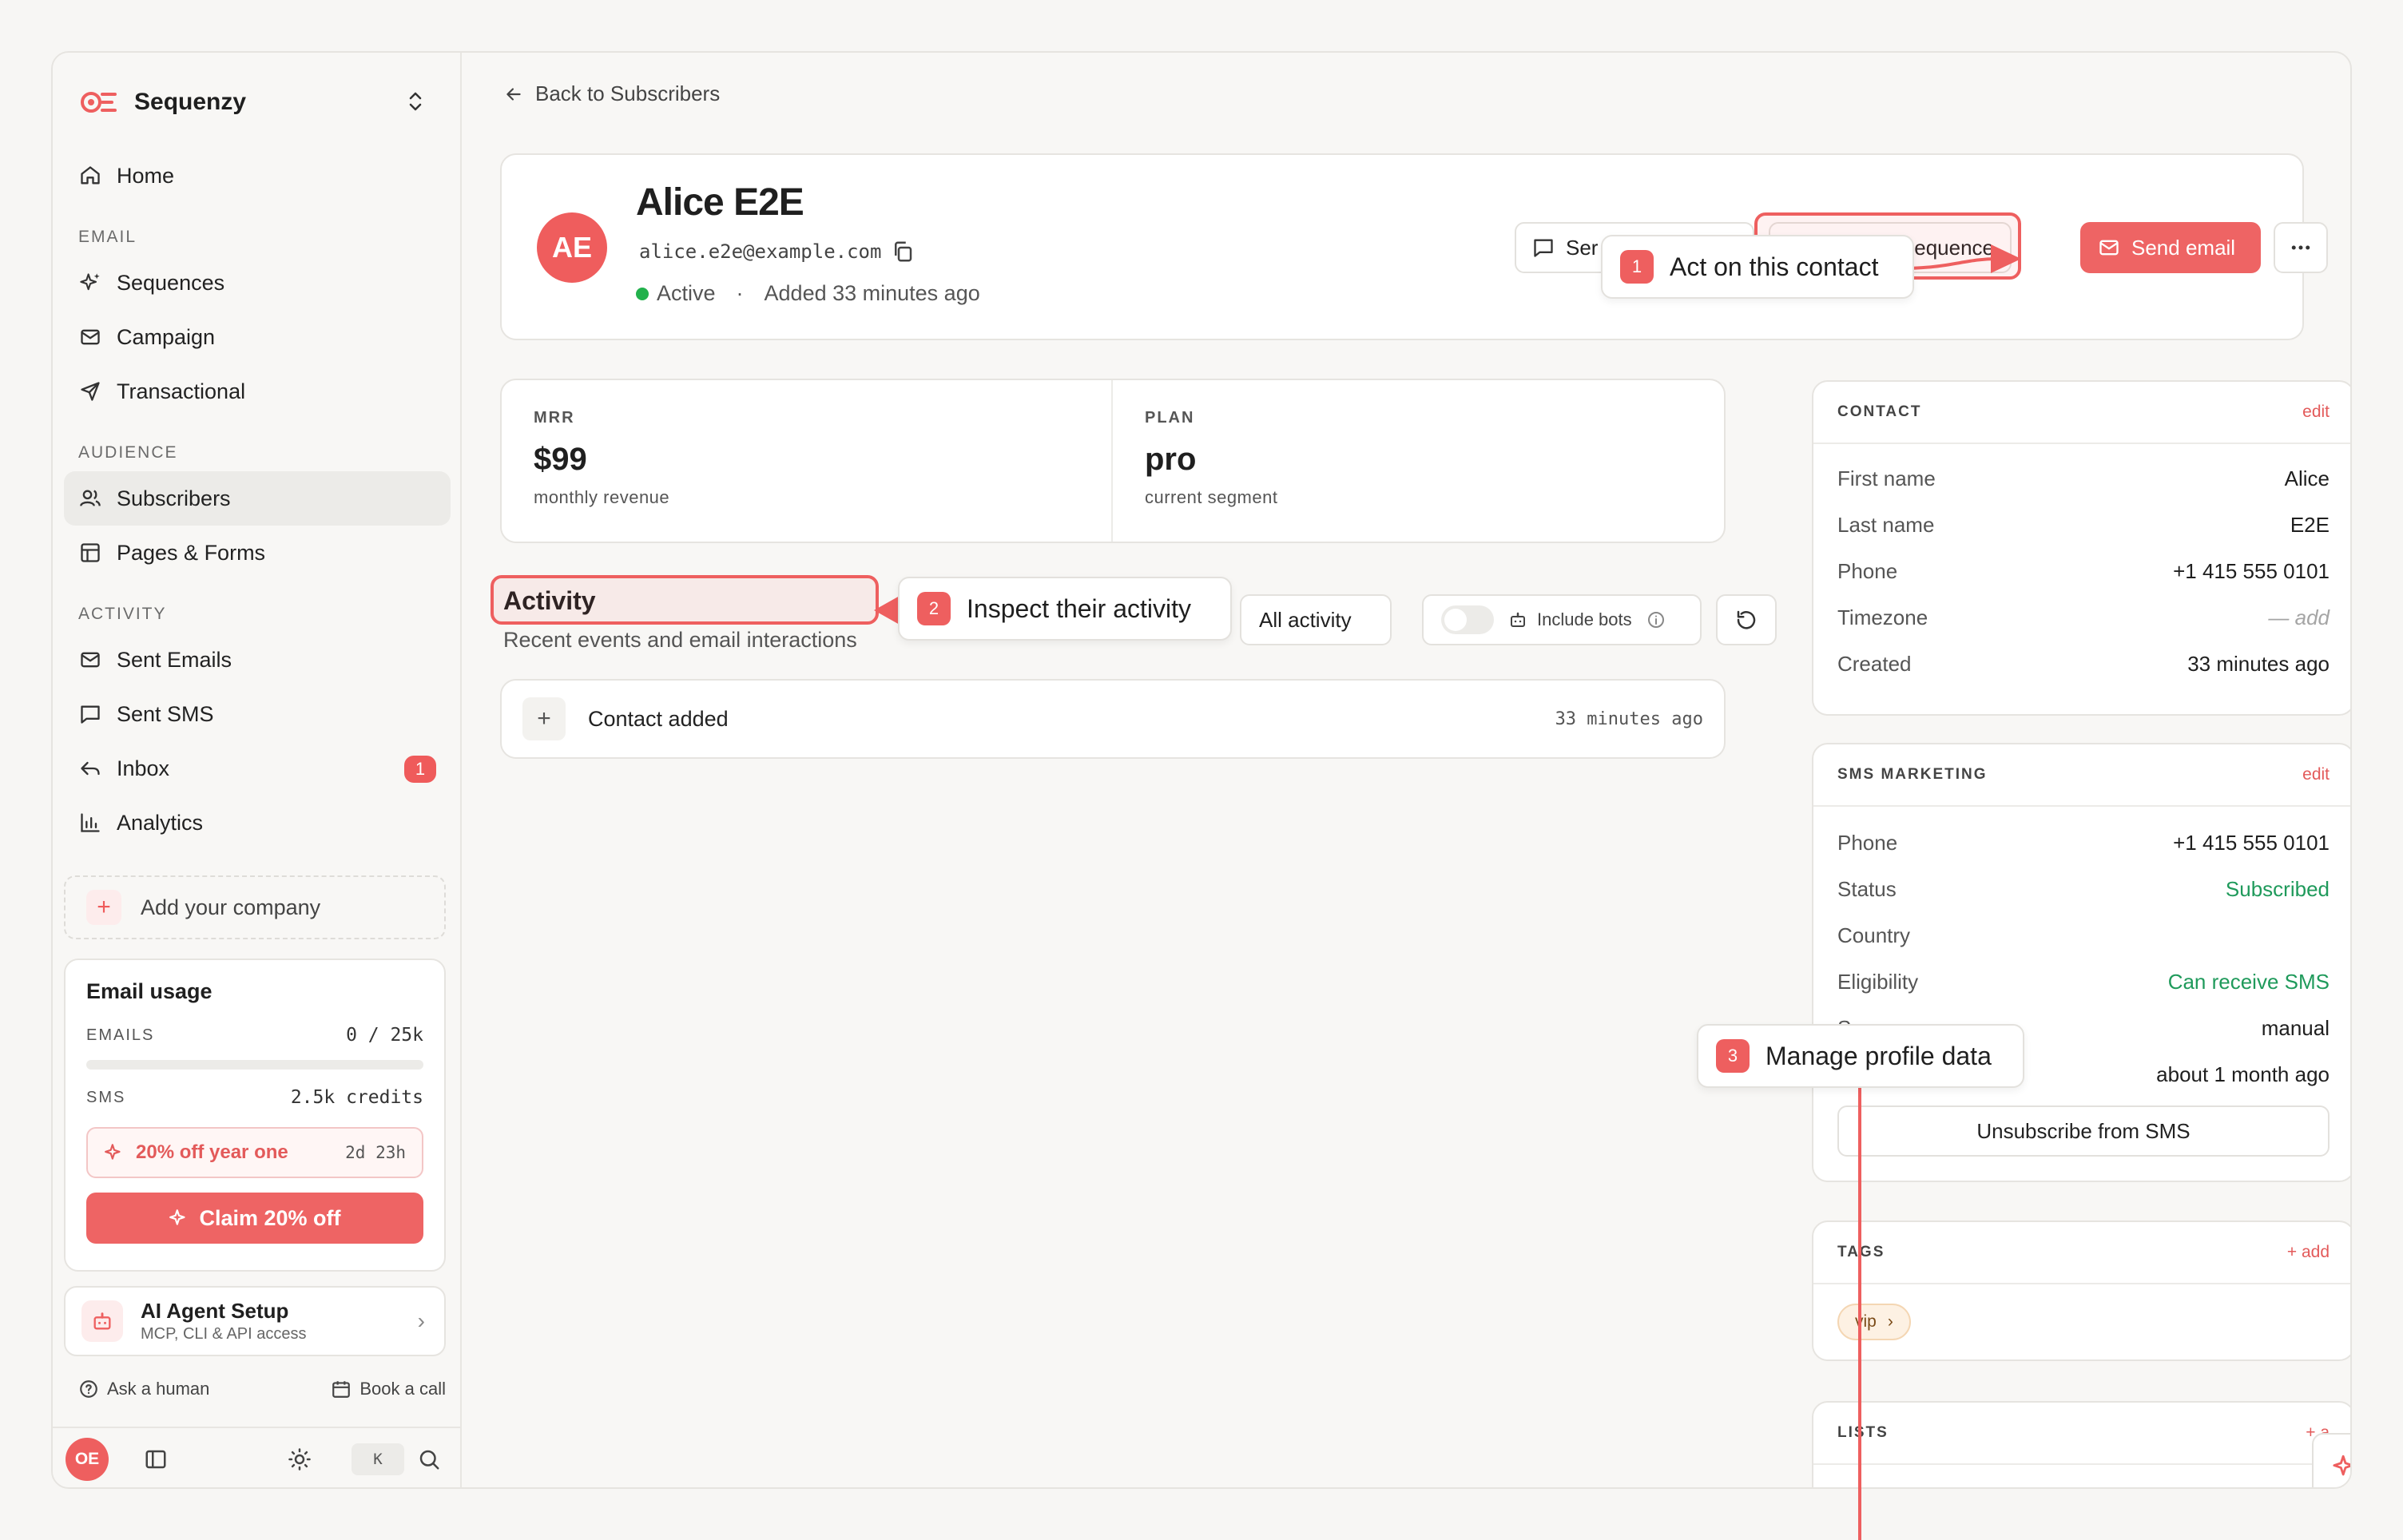 This screenshot has width=2403, height=1540. I want to click on contact-avatar: AE, so click(572, 247).